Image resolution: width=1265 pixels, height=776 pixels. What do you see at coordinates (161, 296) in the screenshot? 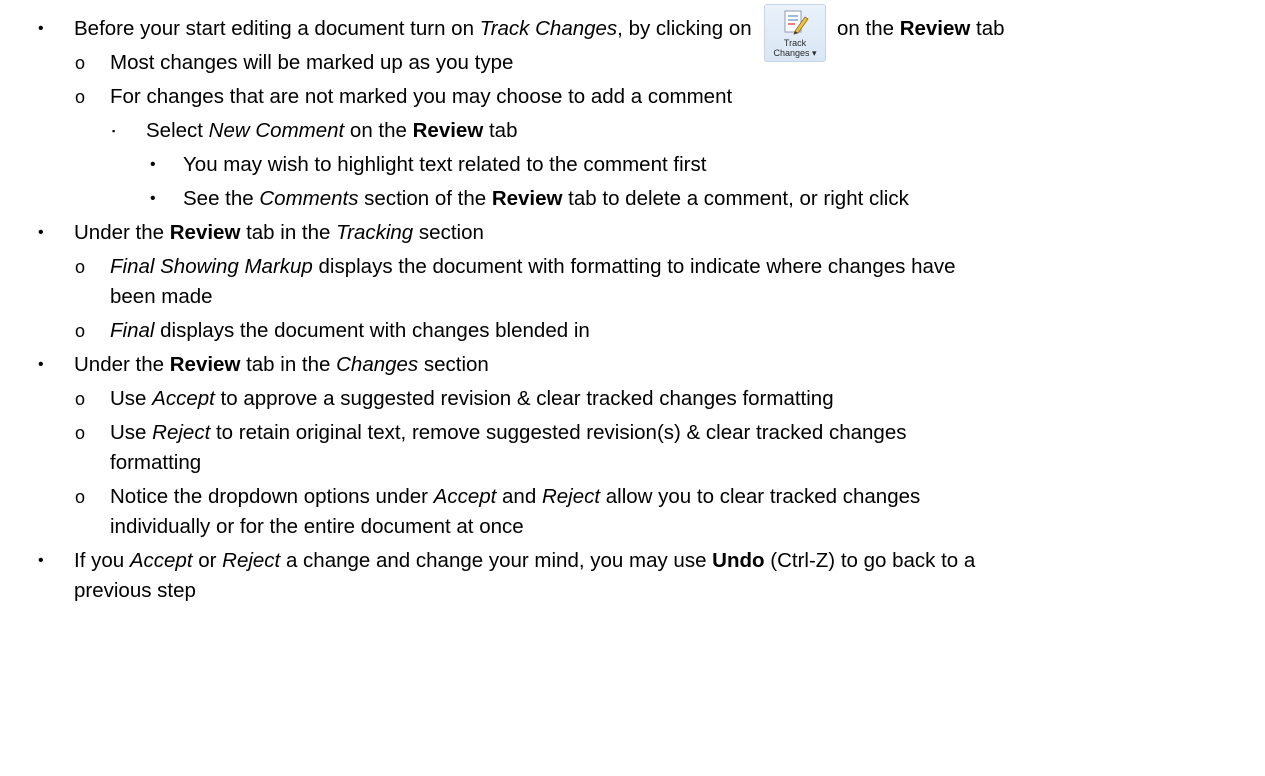
I see `list-item-continuation: been made` at bounding box center [161, 296].